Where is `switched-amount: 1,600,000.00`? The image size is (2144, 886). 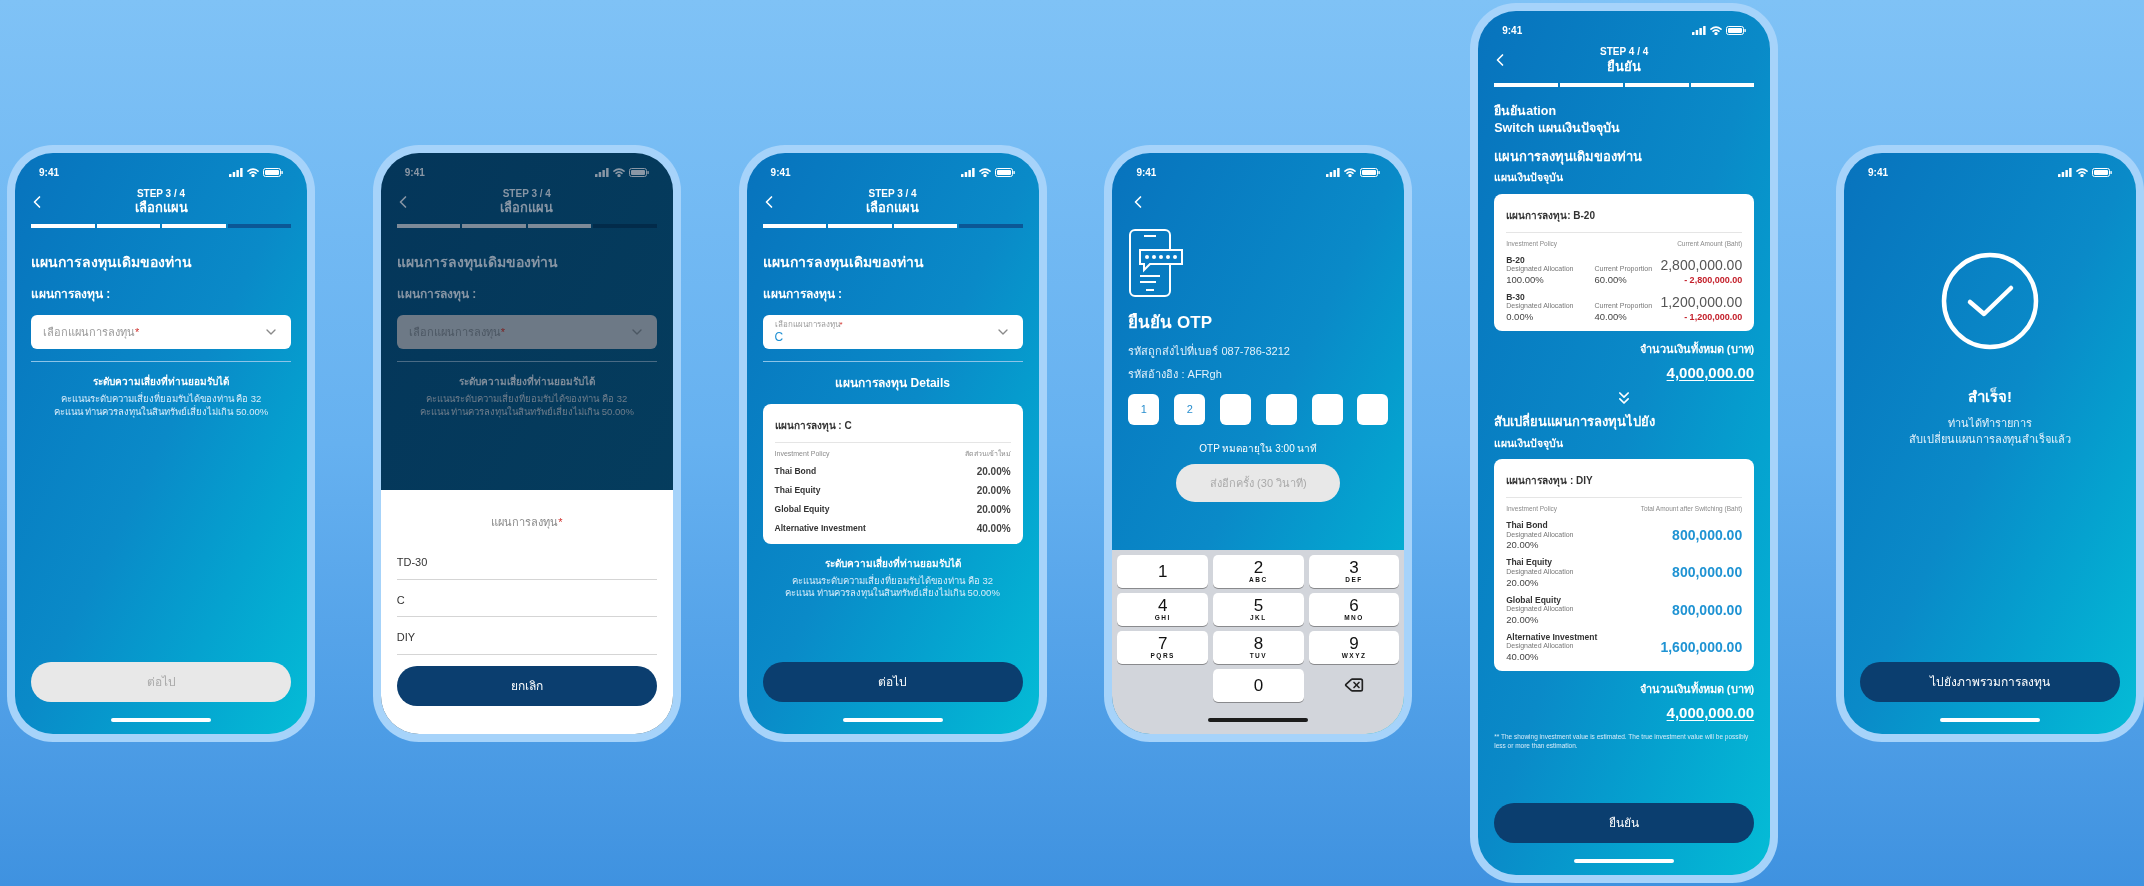
switched-amount: 1,600,000.00 is located at coordinates (1701, 647).